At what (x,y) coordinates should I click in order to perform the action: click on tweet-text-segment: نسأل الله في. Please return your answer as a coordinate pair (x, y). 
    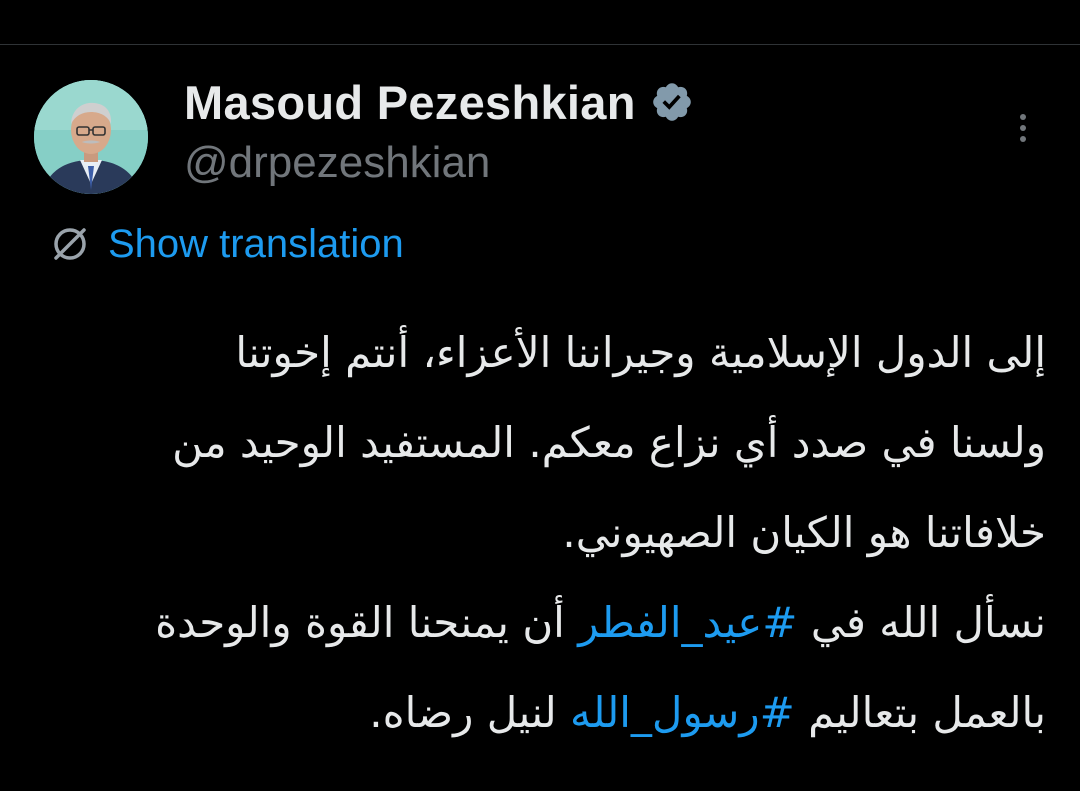
    Looking at the image, I should click on (921, 622).